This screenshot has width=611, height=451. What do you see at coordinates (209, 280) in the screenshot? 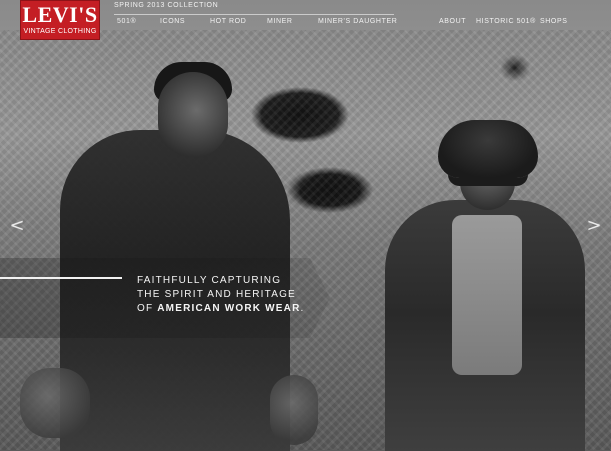
I see `tagline-line-1: FAITHFULLY CAPTURING` at bounding box center [209, 280].